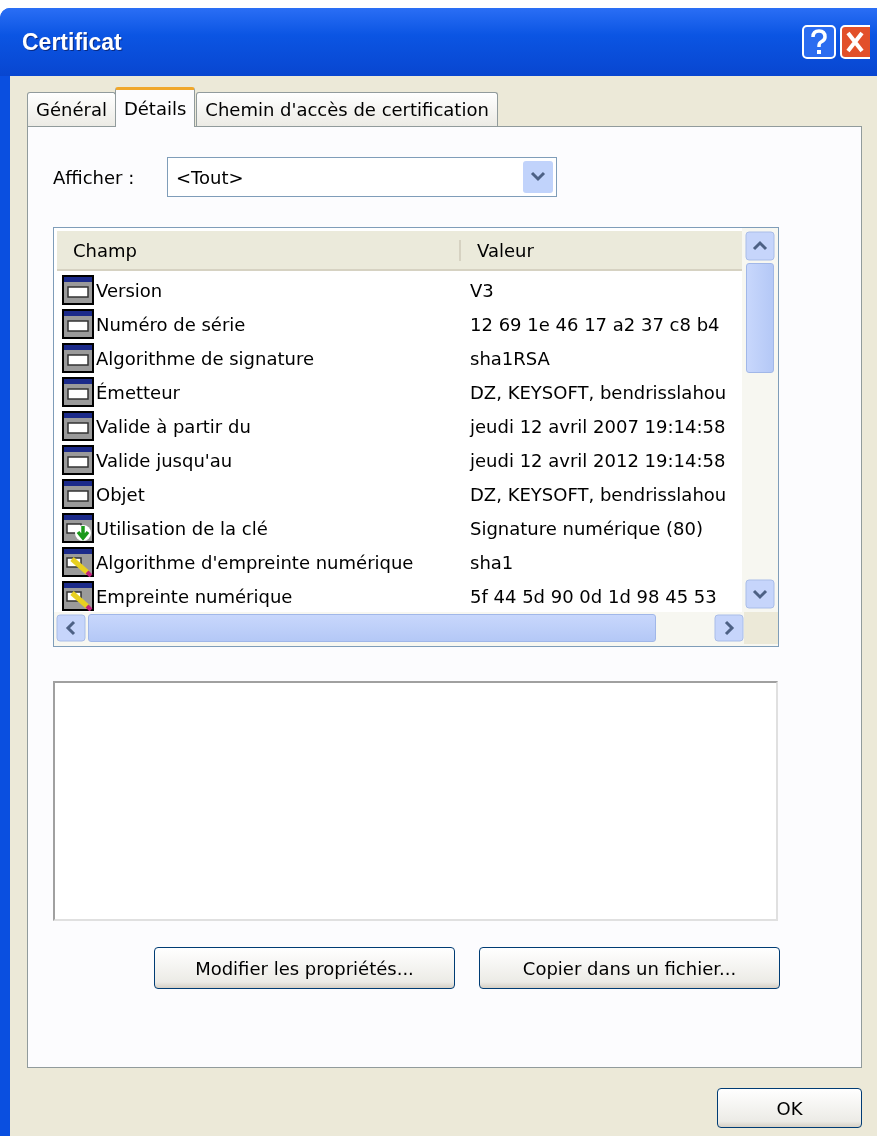  Describe the element at coordinates (760, 246) in the screenshot. I see `scroll-up-icon` at that location.